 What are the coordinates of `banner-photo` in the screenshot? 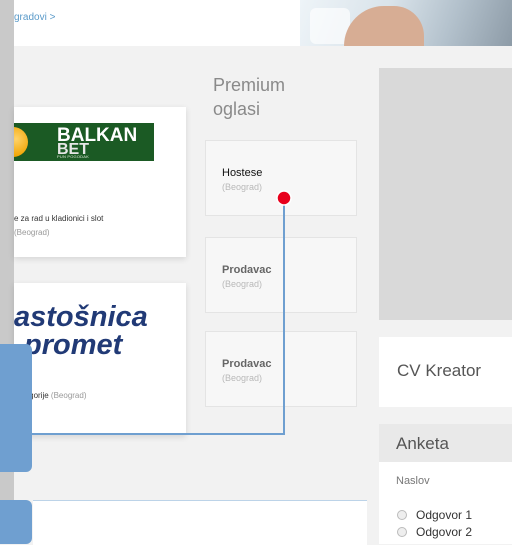 It's located at (406, 23).